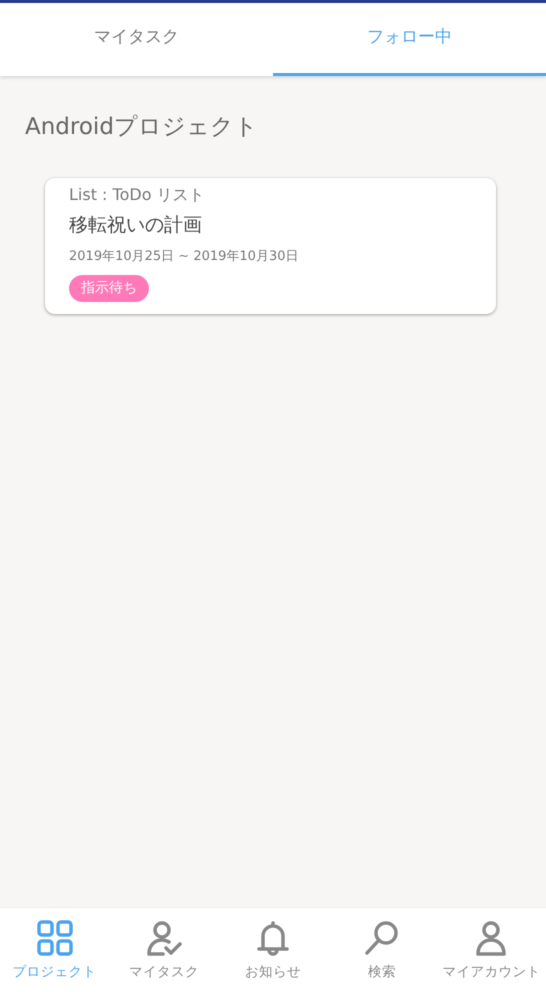  Describe the element at coordinates (273, 950) in the screenshot. I see `nav-tab: お知らせ` at that location.